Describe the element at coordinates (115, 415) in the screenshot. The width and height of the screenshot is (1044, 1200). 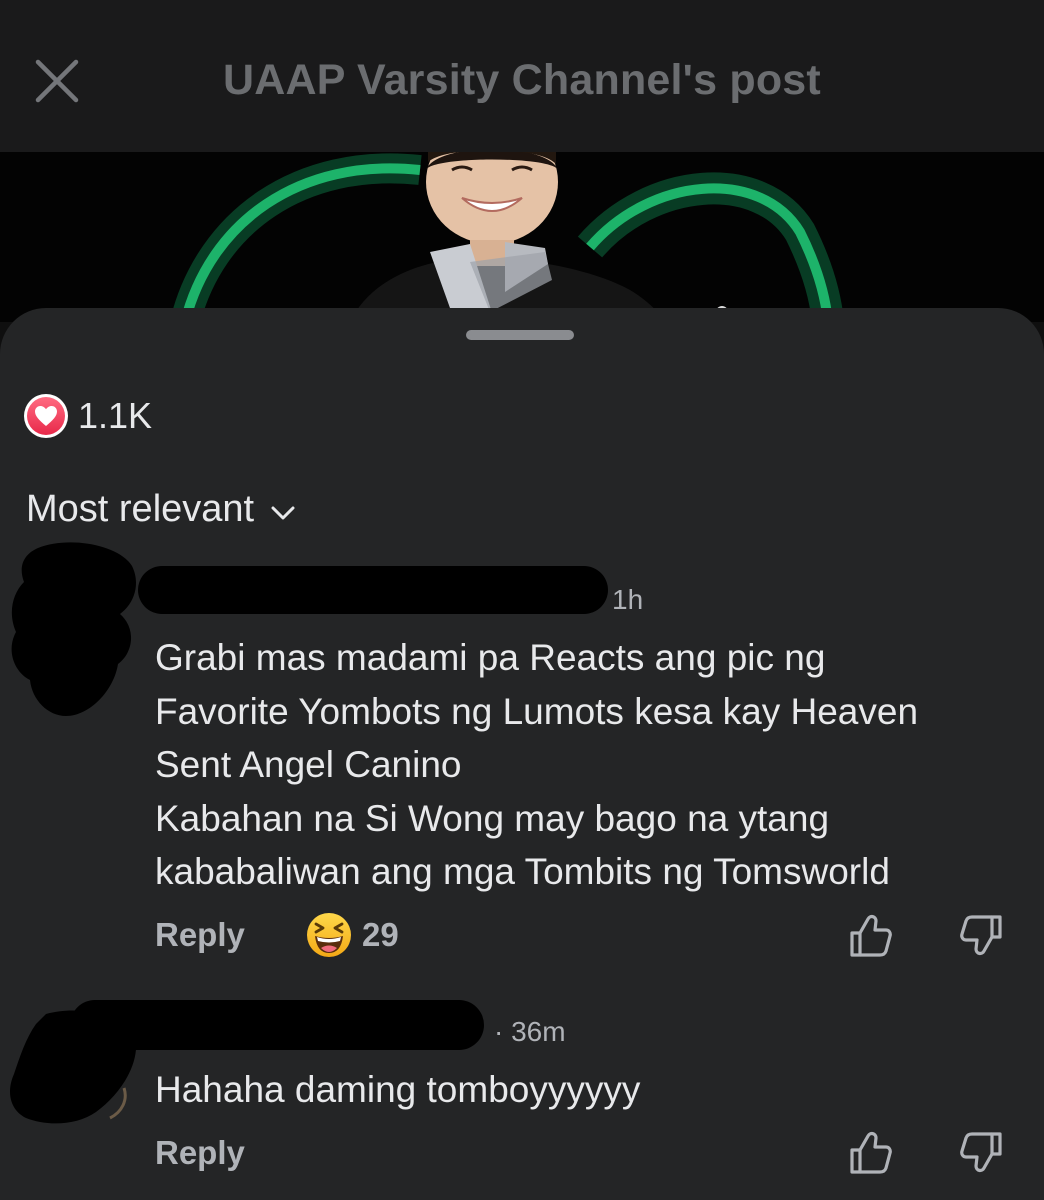
I see `reaction-count: 1.1K` at that location.